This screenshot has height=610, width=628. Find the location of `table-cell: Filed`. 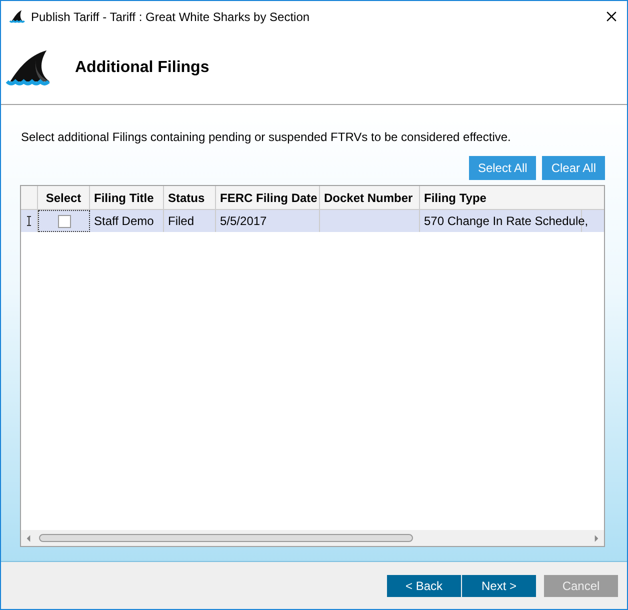

table-cell: Filed is located at coordinates (181, 221).